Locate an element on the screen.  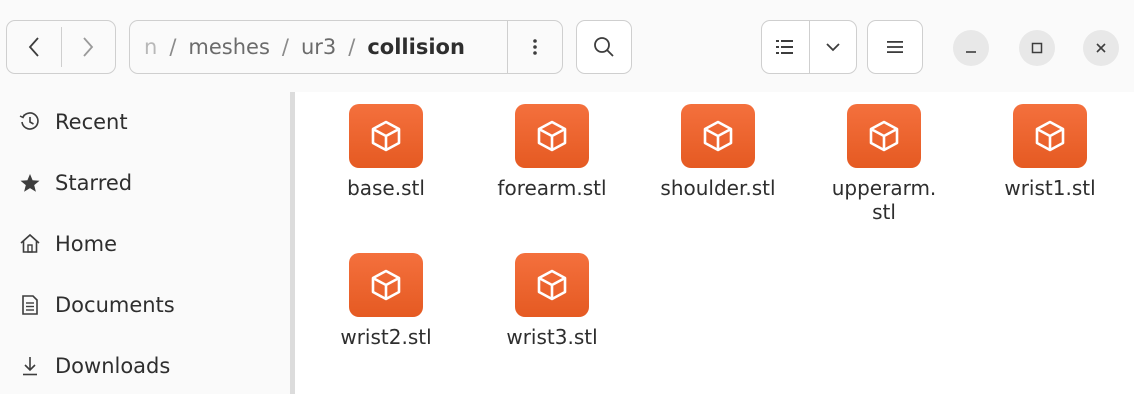
download-icon is located at coordinates (30, 366).